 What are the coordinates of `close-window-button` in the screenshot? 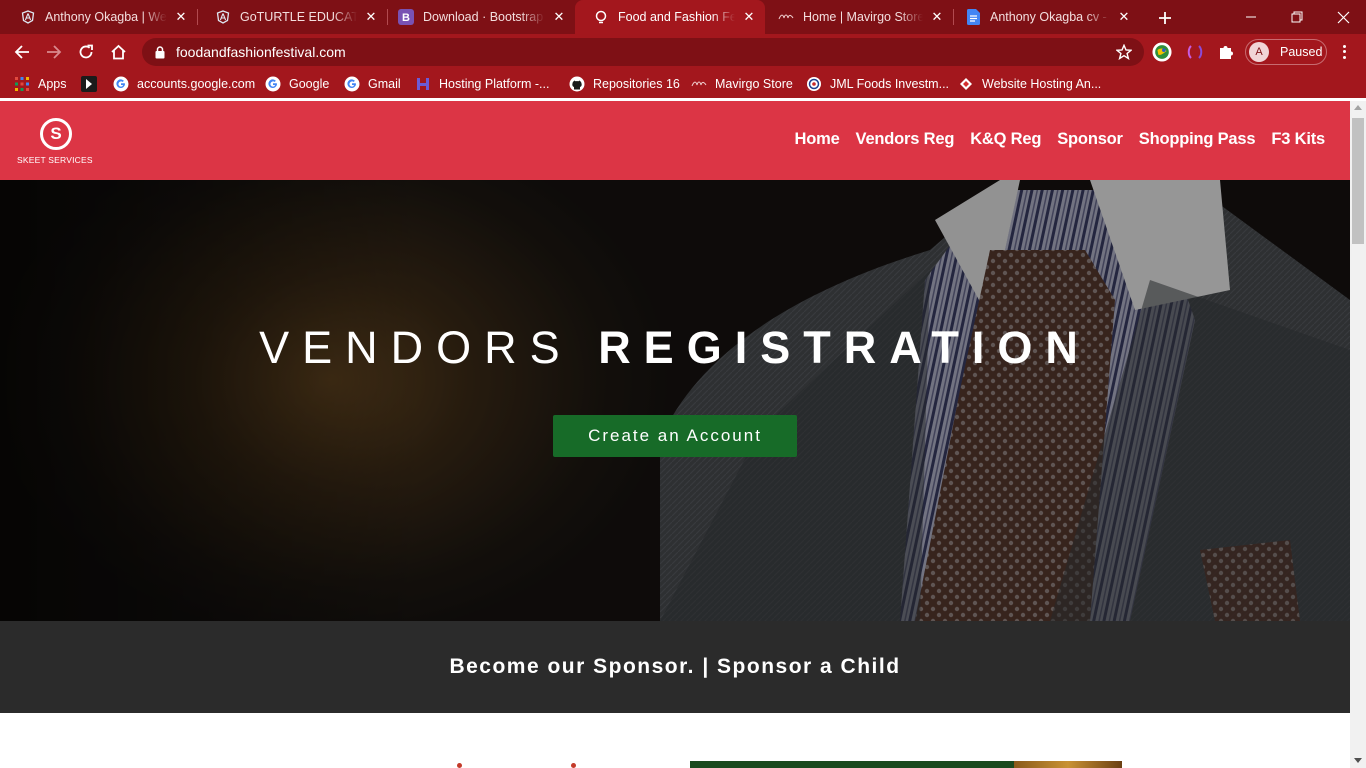 It's located at (1343, 17).